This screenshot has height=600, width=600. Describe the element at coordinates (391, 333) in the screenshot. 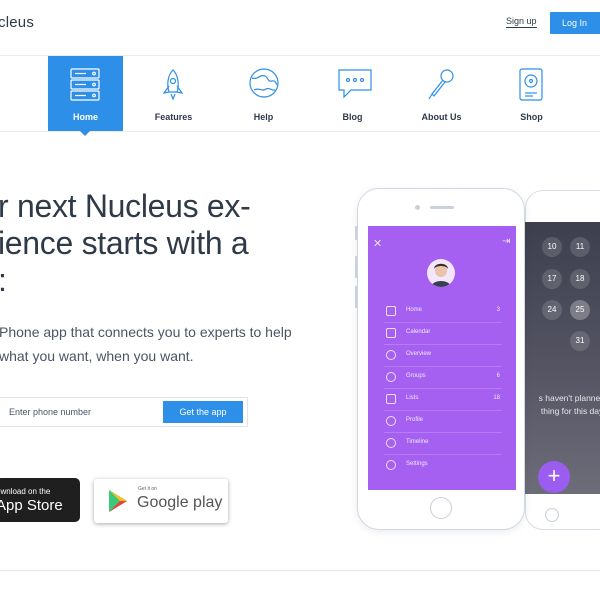

I see `calendar-icon` at that location.